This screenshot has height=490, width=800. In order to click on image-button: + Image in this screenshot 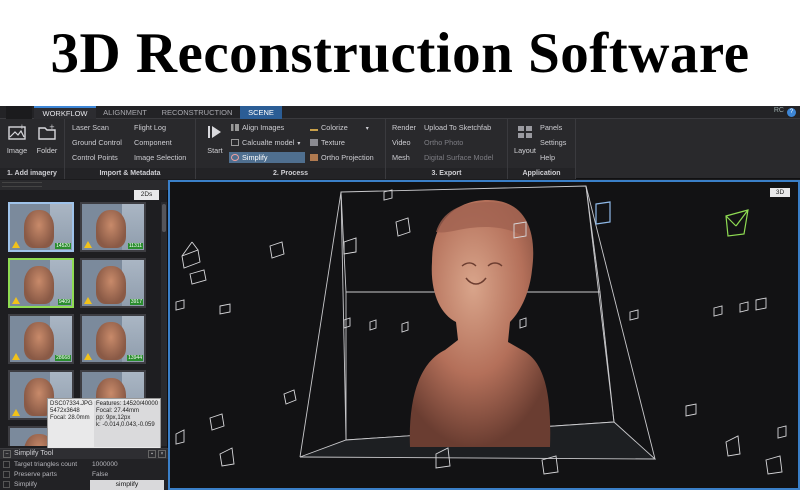, I will do `click(17, 139)`.